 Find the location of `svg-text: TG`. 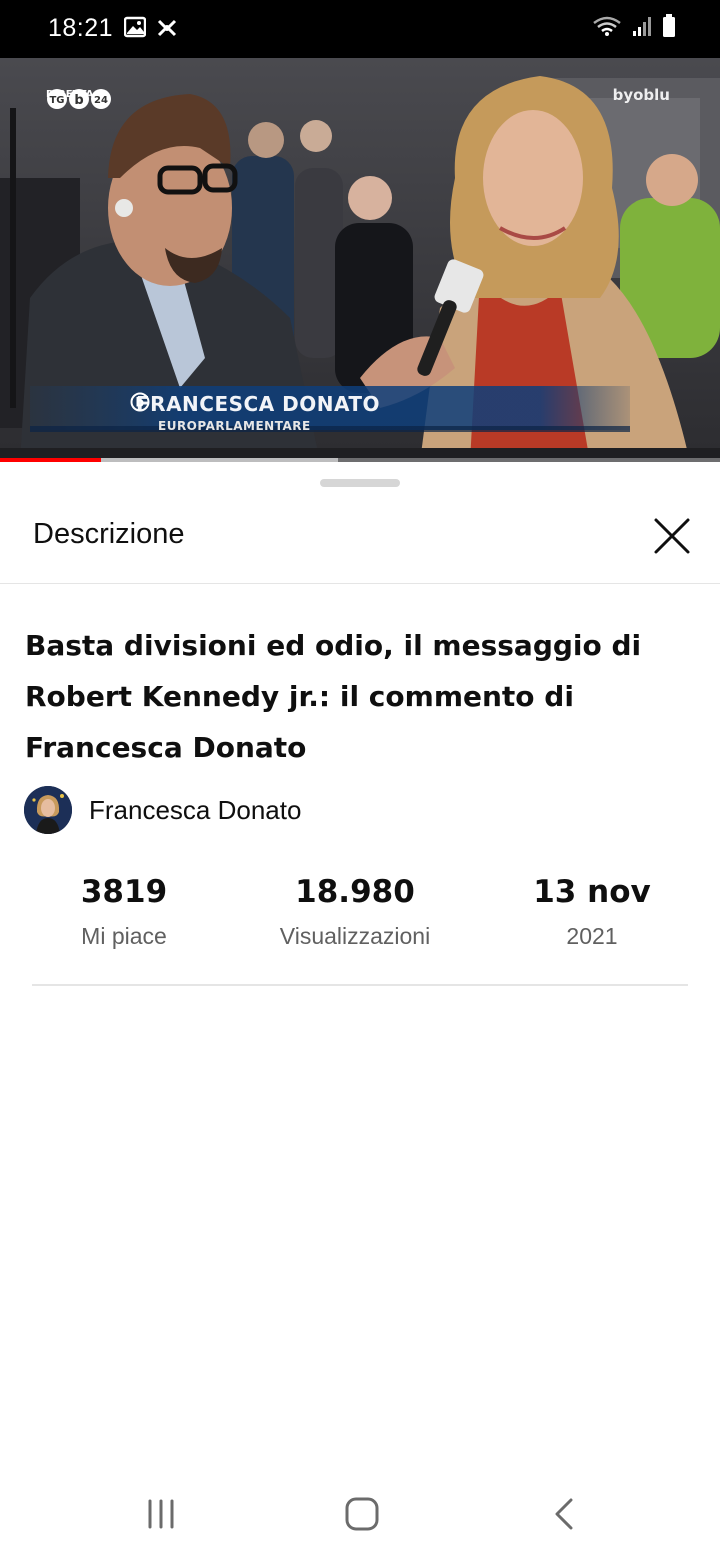

svg-text: TG is located at coordinates (56, 100).